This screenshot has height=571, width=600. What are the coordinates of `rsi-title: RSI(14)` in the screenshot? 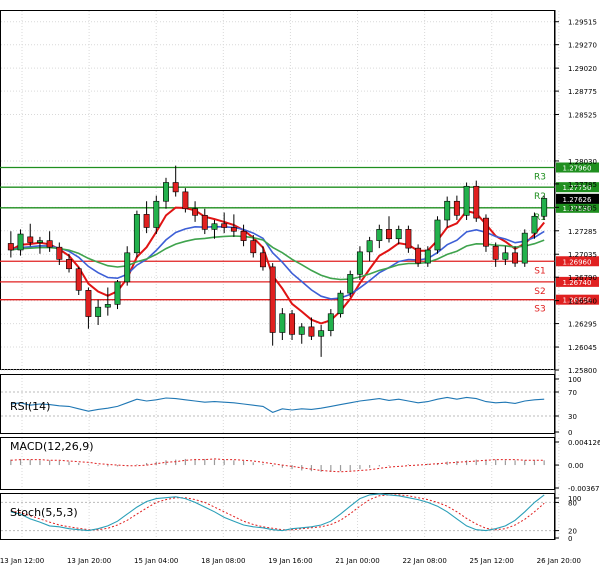 It's located at (30, 406).